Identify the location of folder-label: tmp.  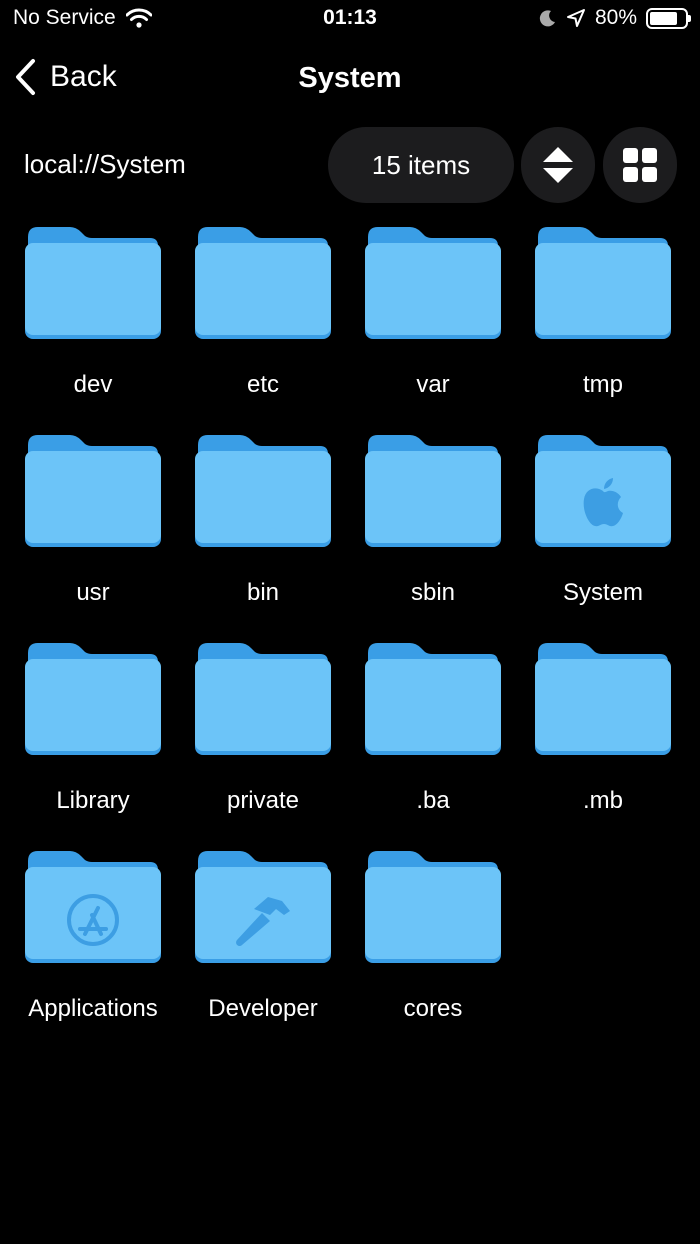
(602, 384).